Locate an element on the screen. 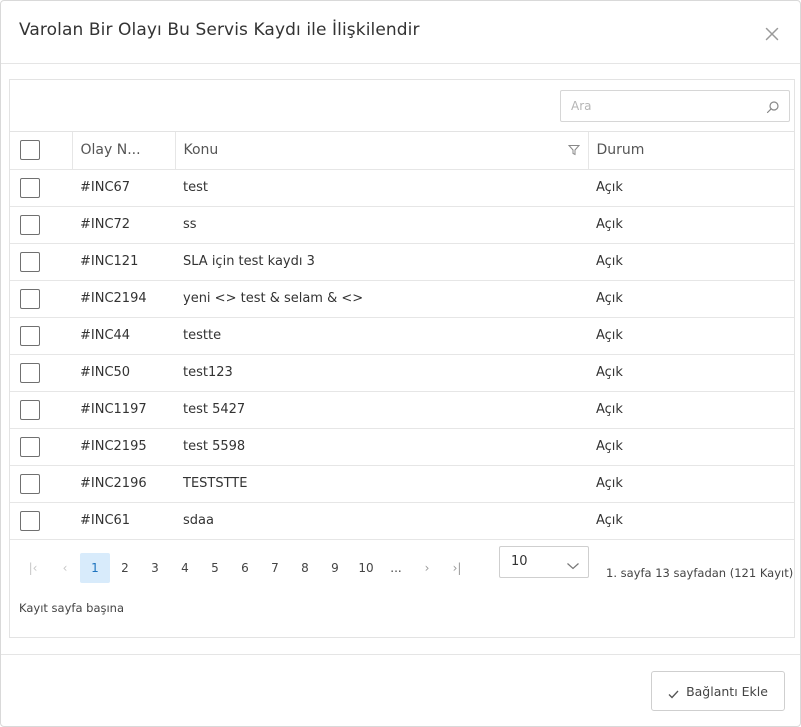  incident-subject: test is located at coordinates (381, 188).